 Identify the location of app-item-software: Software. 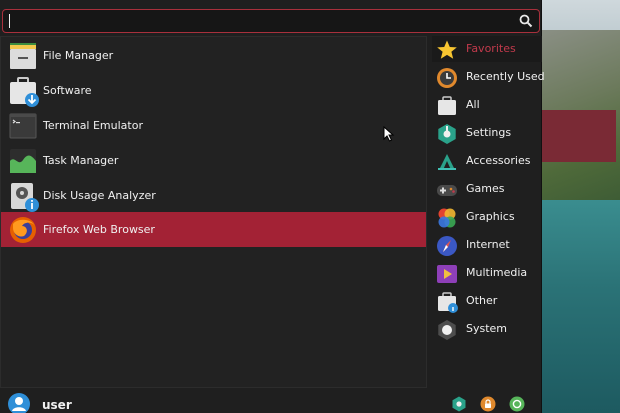
(213, 90).